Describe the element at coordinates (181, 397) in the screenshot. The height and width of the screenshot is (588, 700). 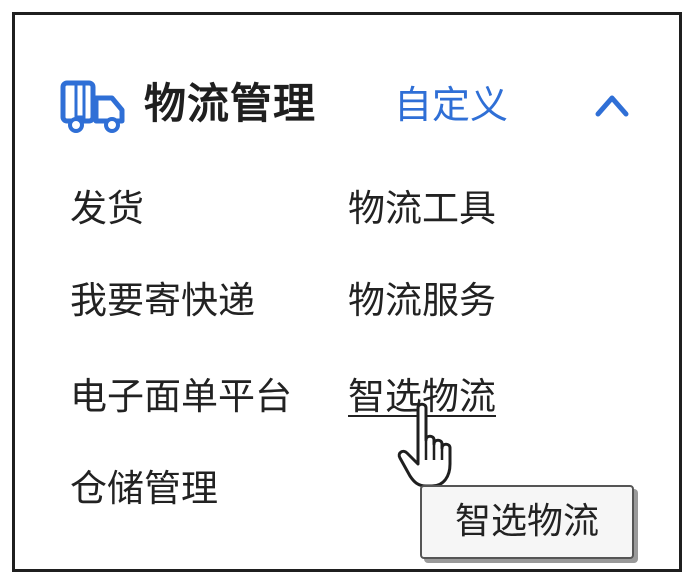
I see `menu-item-e-waybill-platform: 电子面单平台` at that location.